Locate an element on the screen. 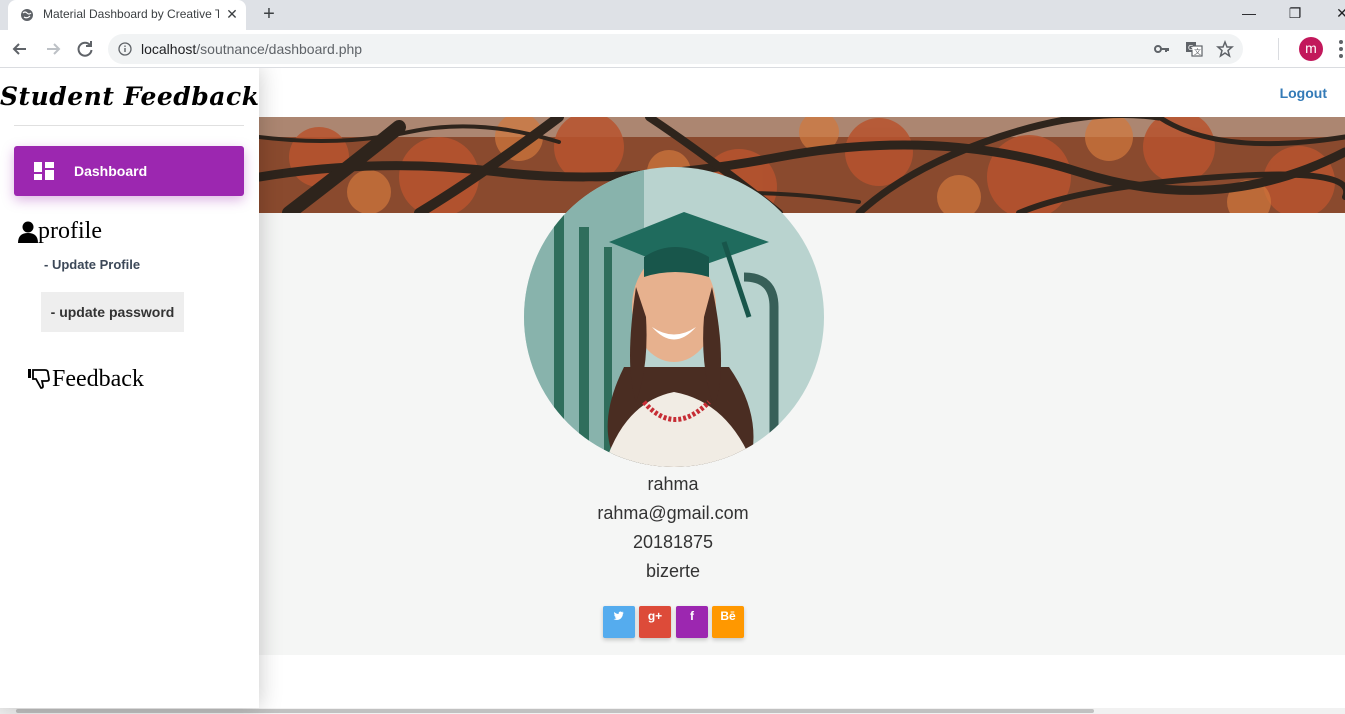  behance-button: Bē is located at coordinates (728, 622).